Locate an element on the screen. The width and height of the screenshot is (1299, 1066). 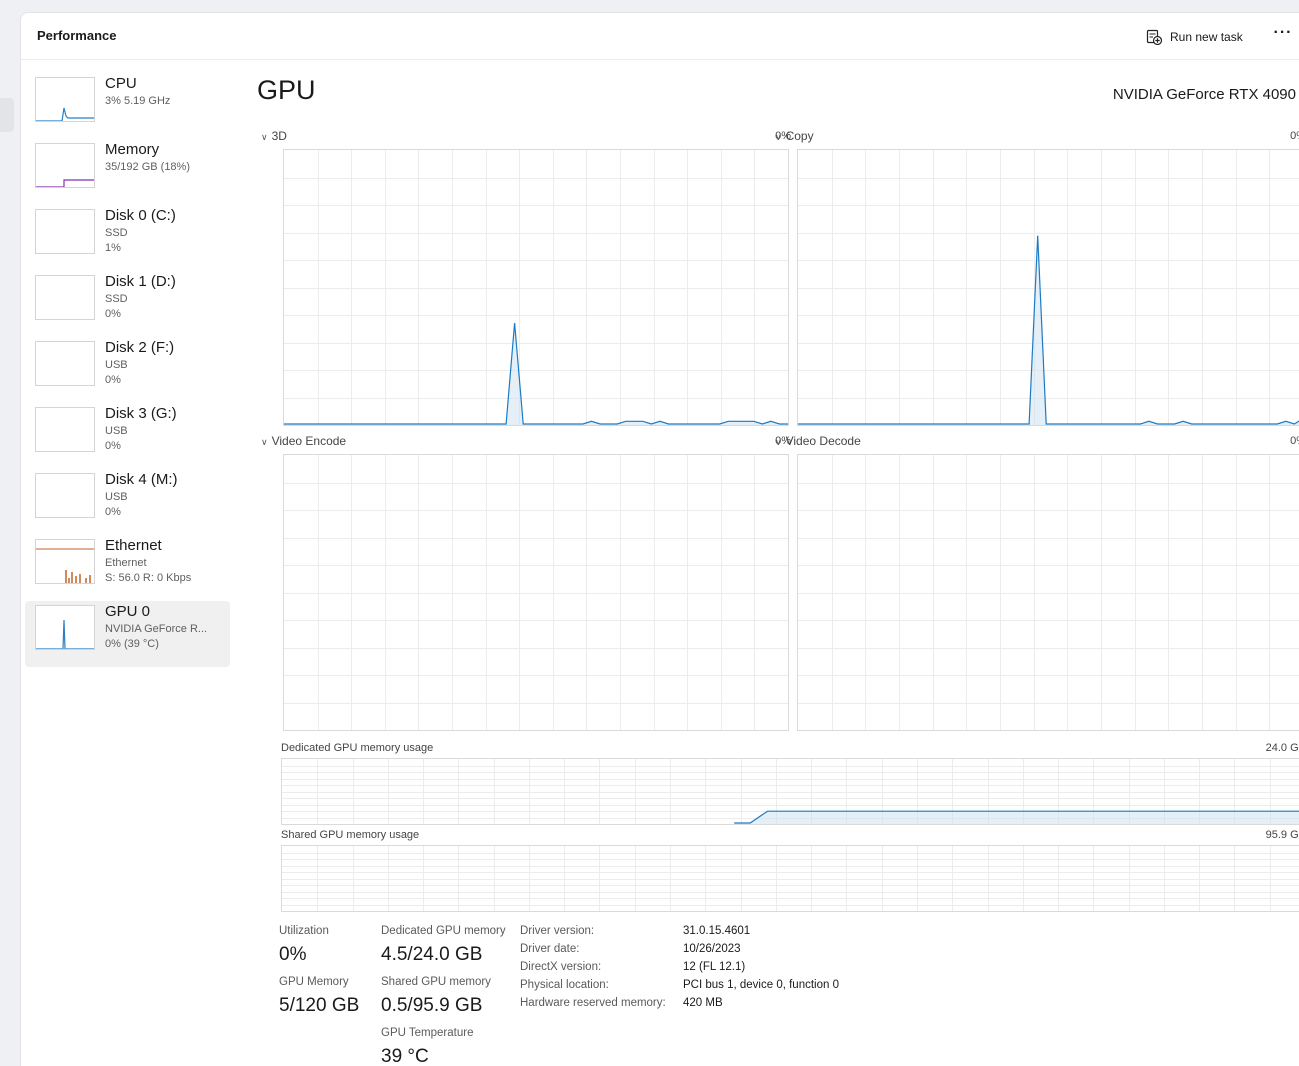
engine-graph-video-encode is located at coordinates (536, 592).